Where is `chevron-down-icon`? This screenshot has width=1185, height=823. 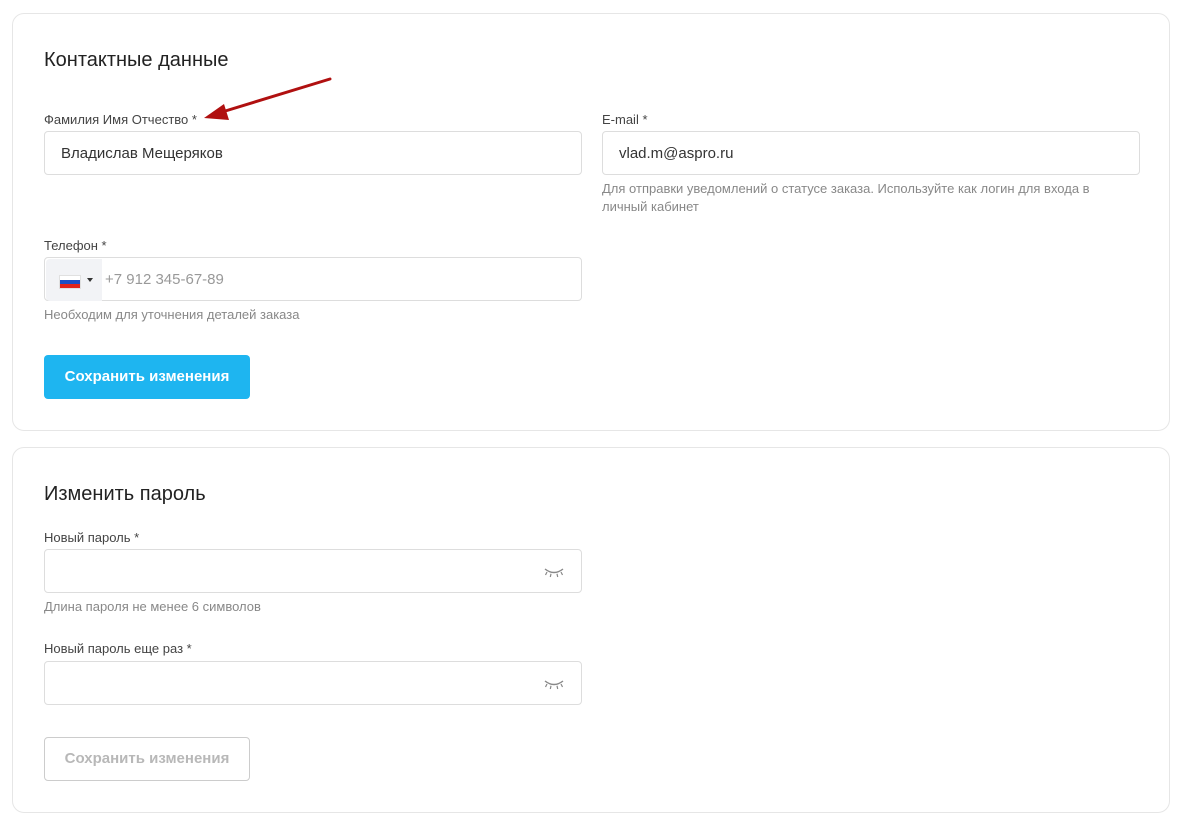
chevron-down-icon is located at coordinates (90, 280).